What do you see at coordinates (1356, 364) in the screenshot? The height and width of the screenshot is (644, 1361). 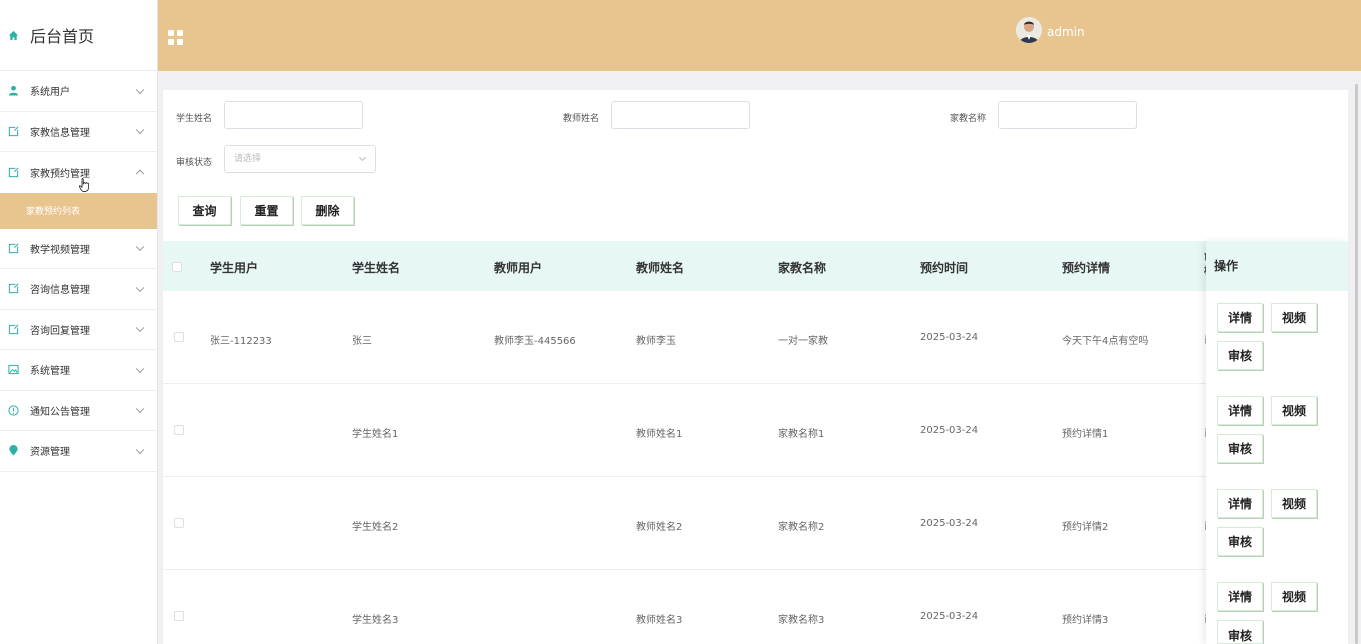 I see `vertical-scrollbar` at bounding box center [1356, 364].